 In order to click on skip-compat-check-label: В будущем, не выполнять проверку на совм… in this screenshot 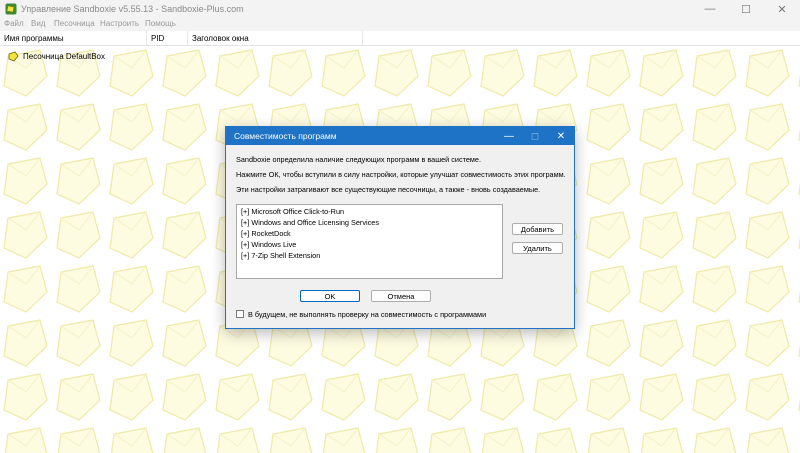, I will do `click(367, 314)`.